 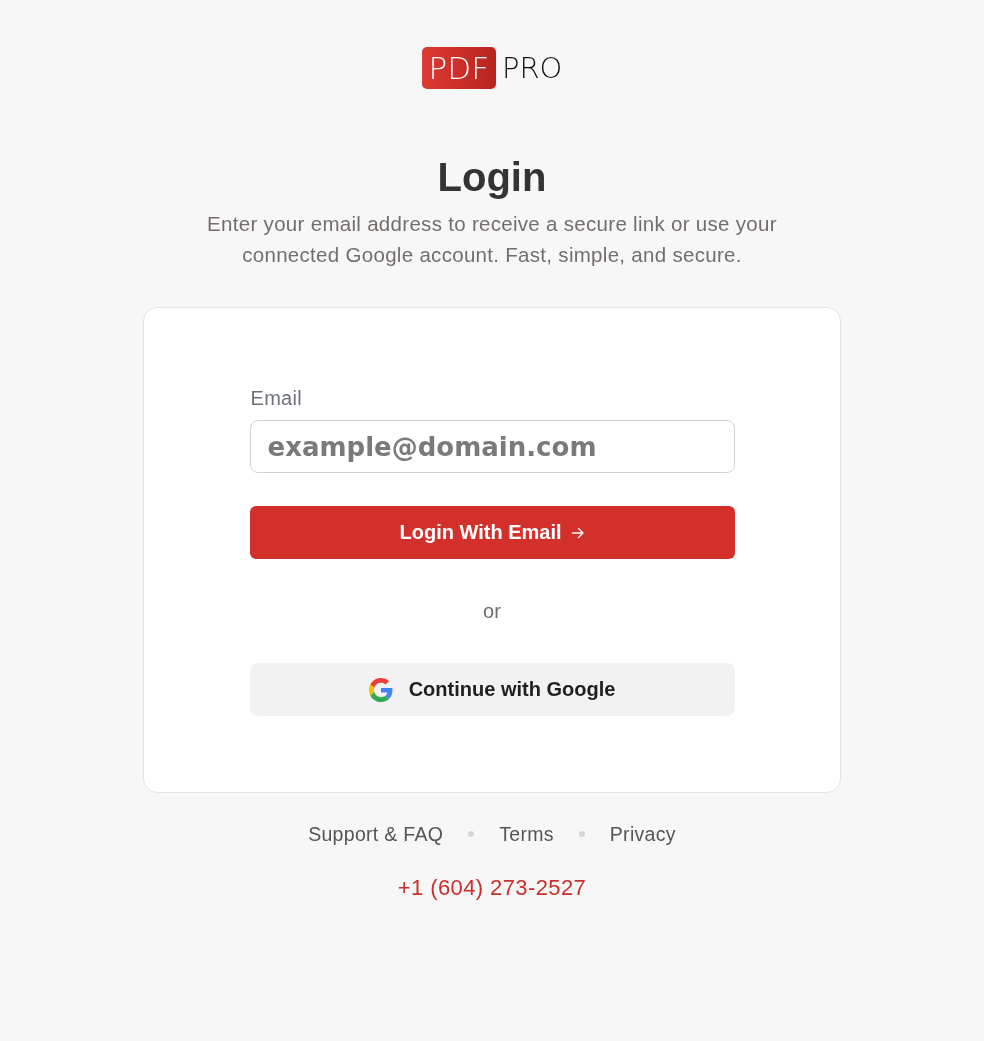 I want to click on page-subtitle: Enter your email address to receive a secure link or use your connected Google account. Fast, simple, and secure., so click(x=492, y=239).